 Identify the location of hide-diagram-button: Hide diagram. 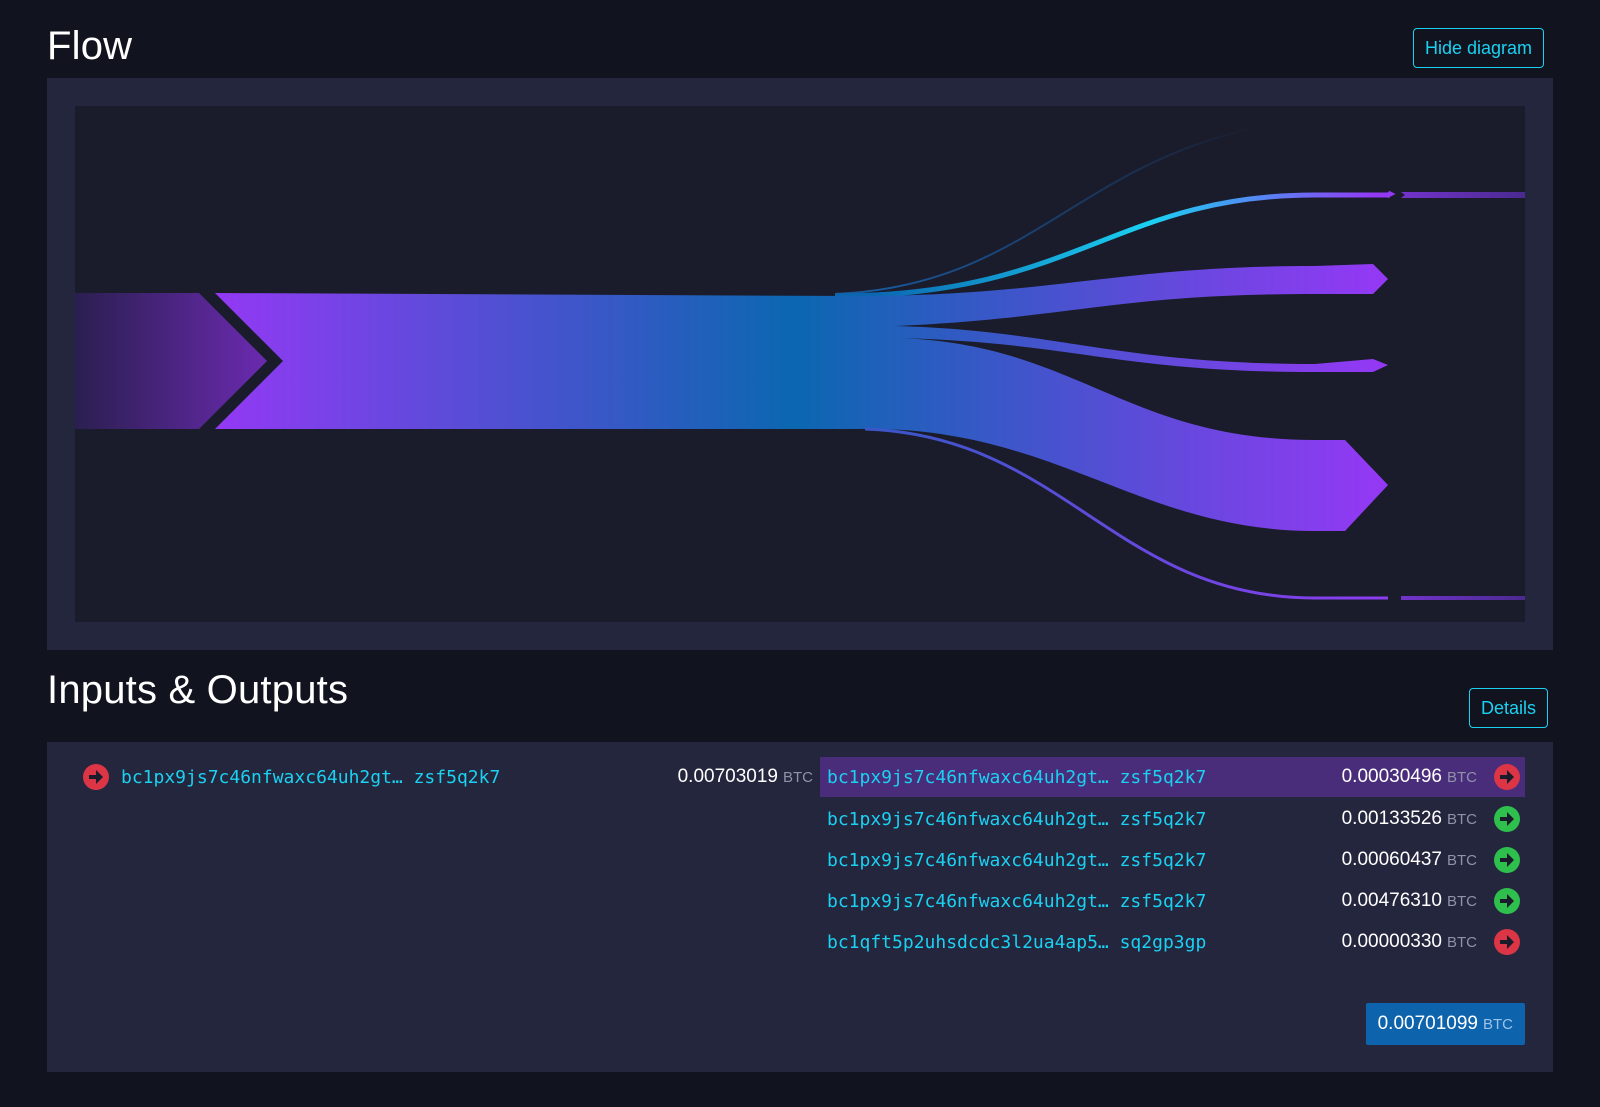
(1479, 48).